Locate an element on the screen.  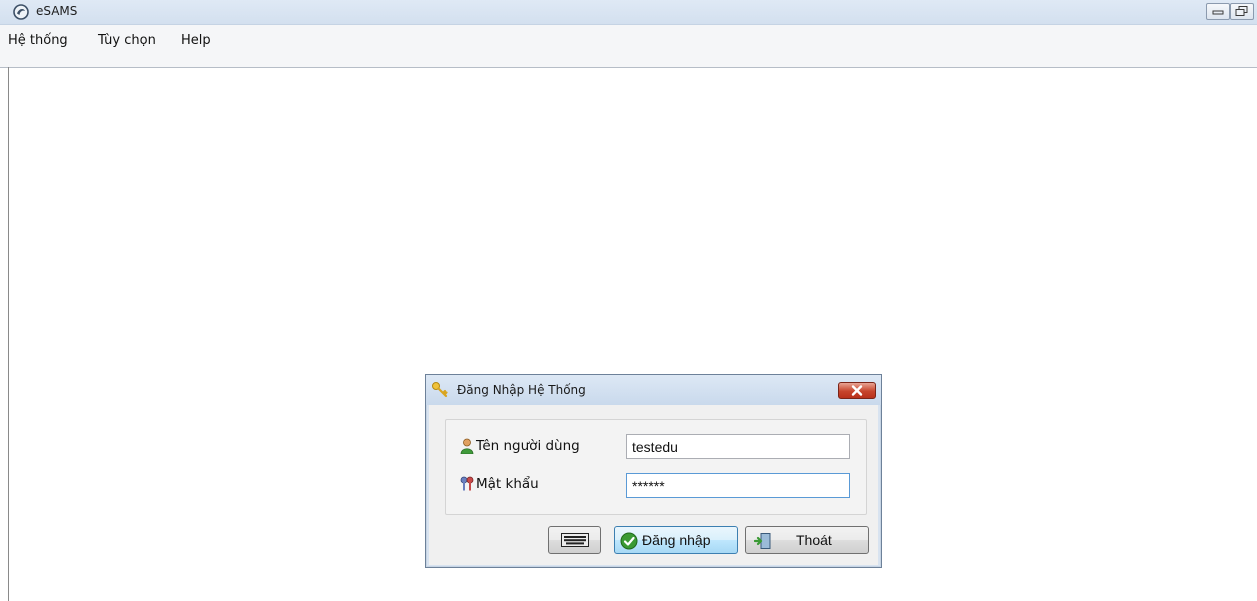
dialog-body: Tên người dùng Mật khẩu is located at coordinates (653, 485).